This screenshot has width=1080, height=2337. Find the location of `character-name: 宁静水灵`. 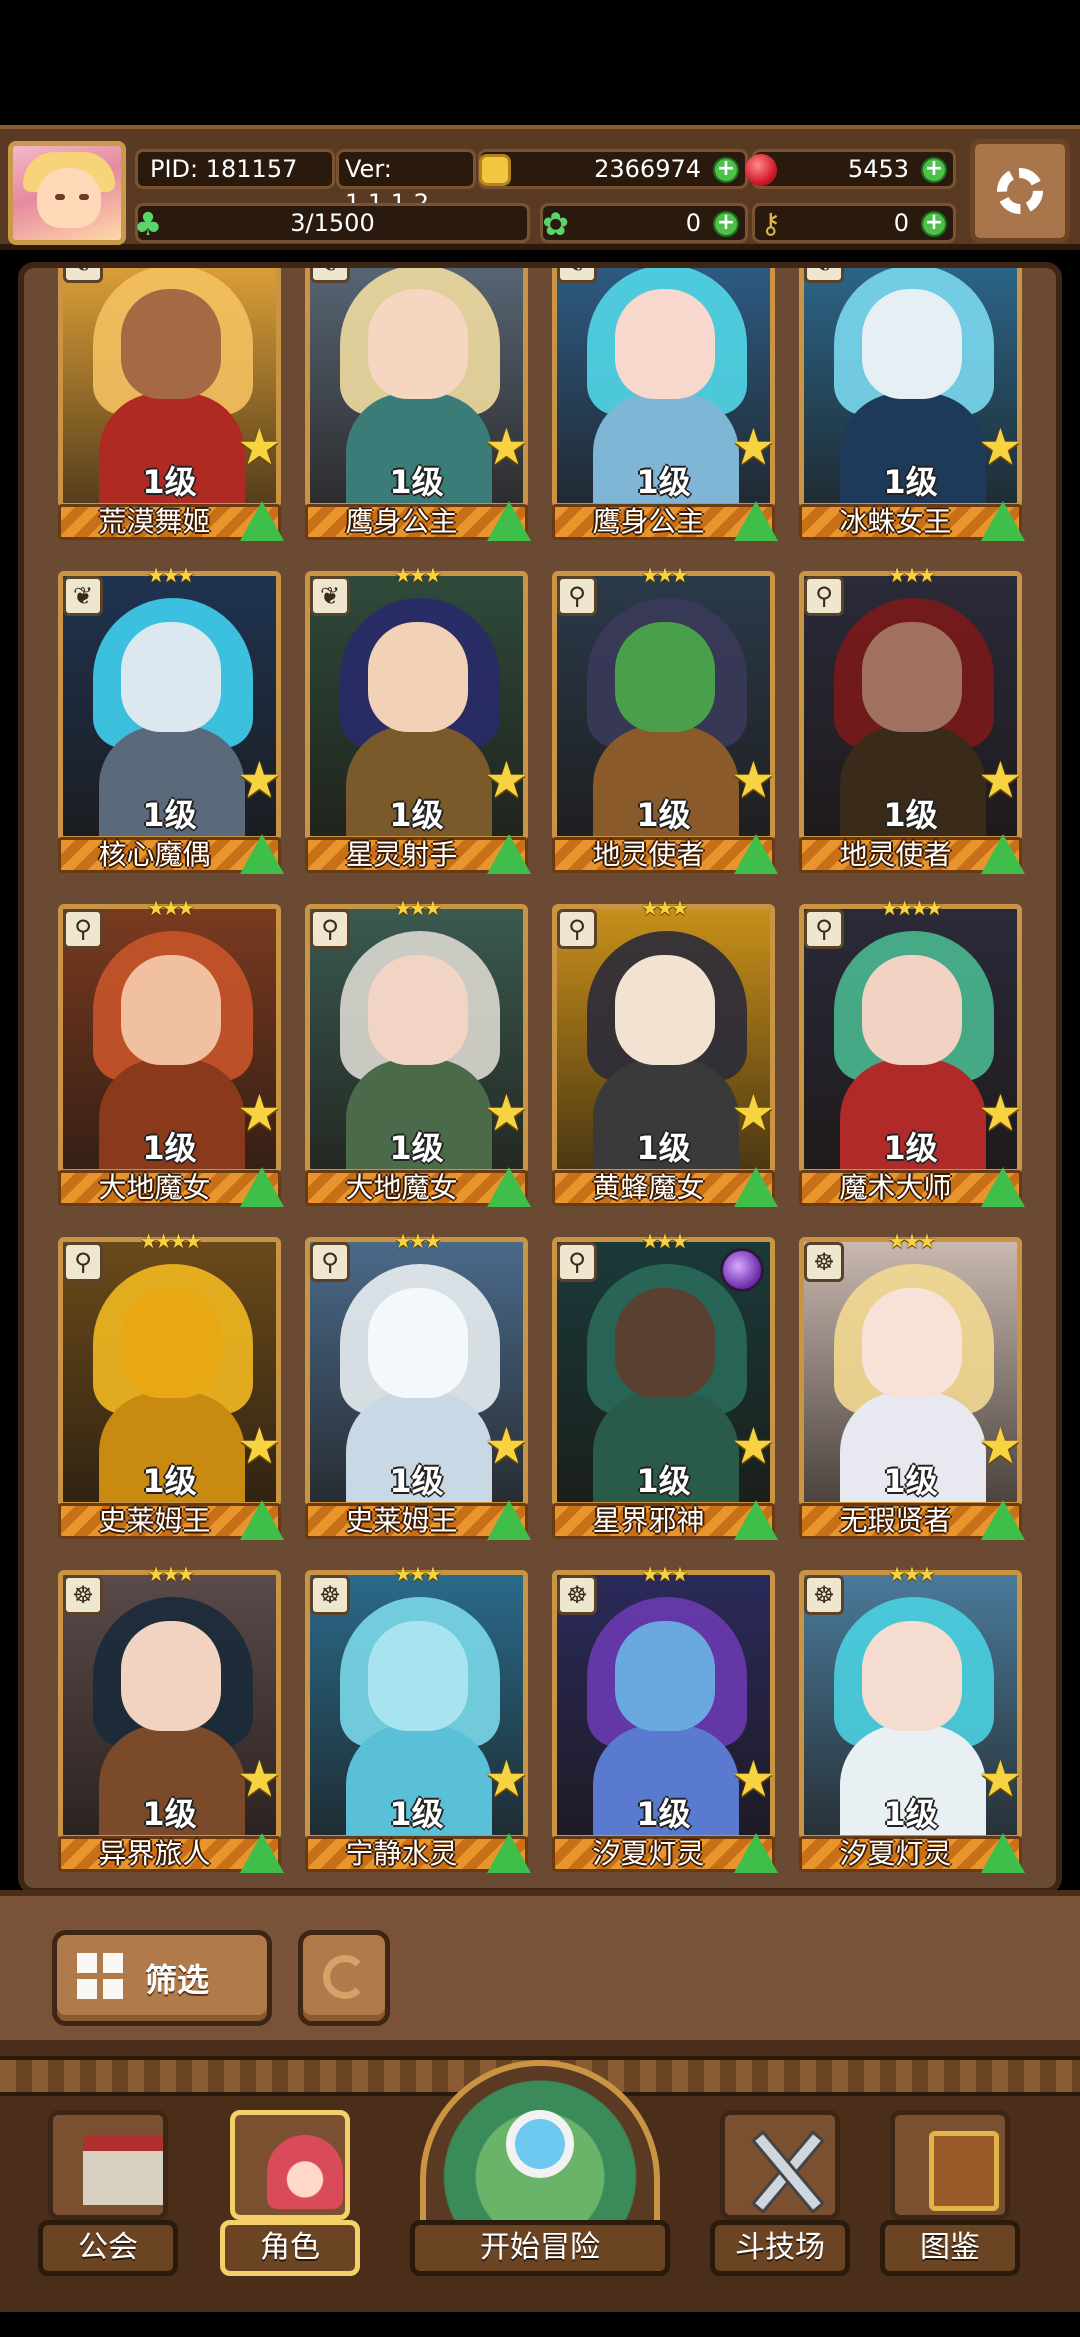

character-name: 宁静水灵 is located at coordinates (401, 1853).